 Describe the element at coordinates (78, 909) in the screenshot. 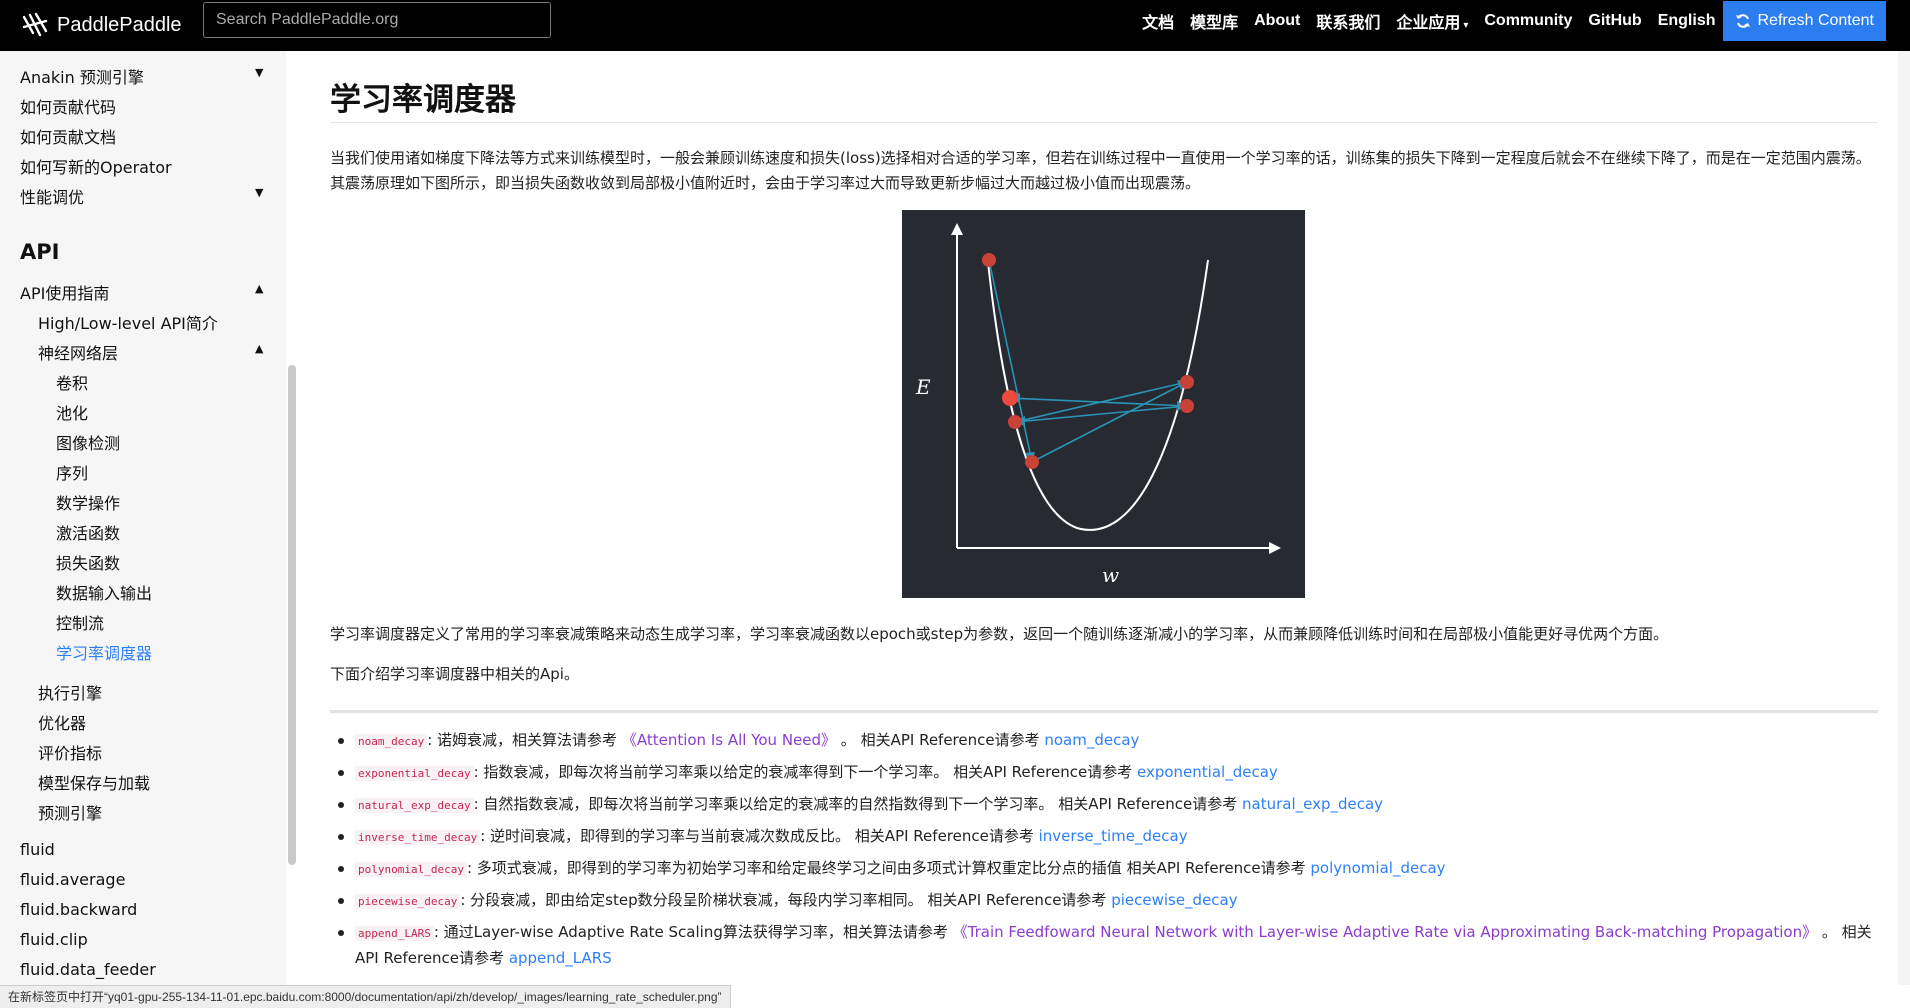

I see `sidebar-item-fluid-backward: fluid.backward` at that location.